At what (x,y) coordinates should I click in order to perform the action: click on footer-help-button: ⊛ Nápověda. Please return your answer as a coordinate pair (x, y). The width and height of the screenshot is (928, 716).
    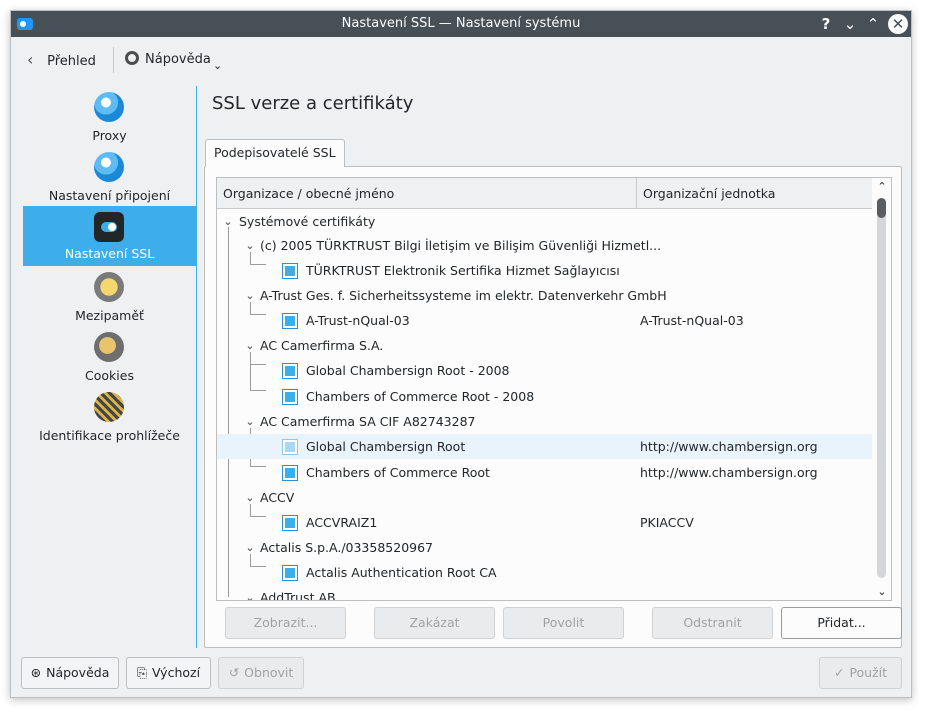
    Looking at the image, I should click on (70, 673).